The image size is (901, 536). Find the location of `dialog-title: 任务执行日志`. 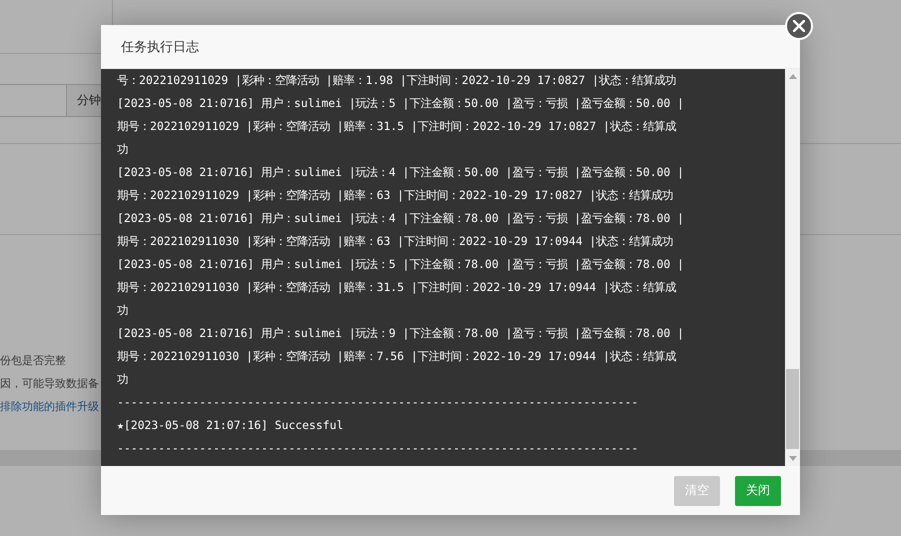

dialog-title: 任务执行日志 is located at coordinates (160, 47).